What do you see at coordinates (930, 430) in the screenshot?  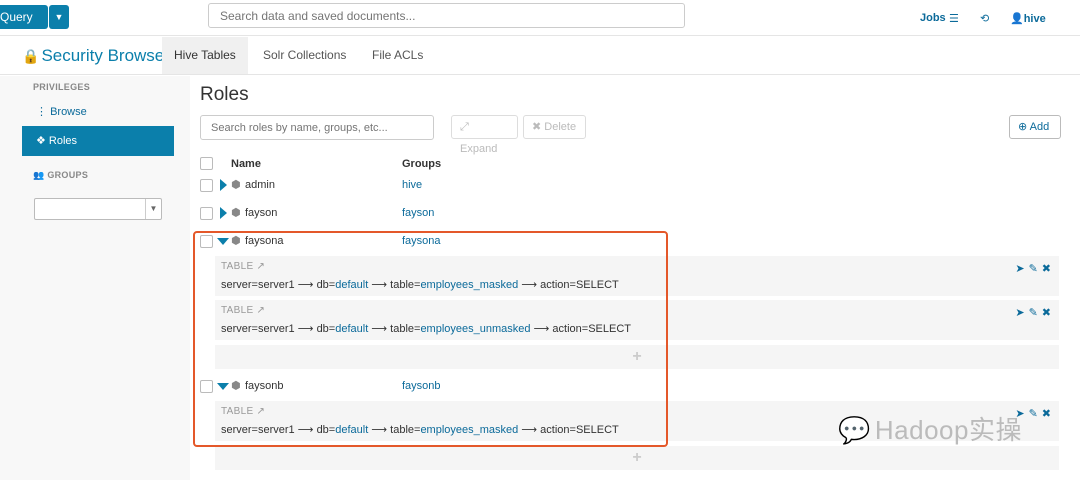 I see `watermark: 💬 Hadoop实操` at bounding box center [930, 430].